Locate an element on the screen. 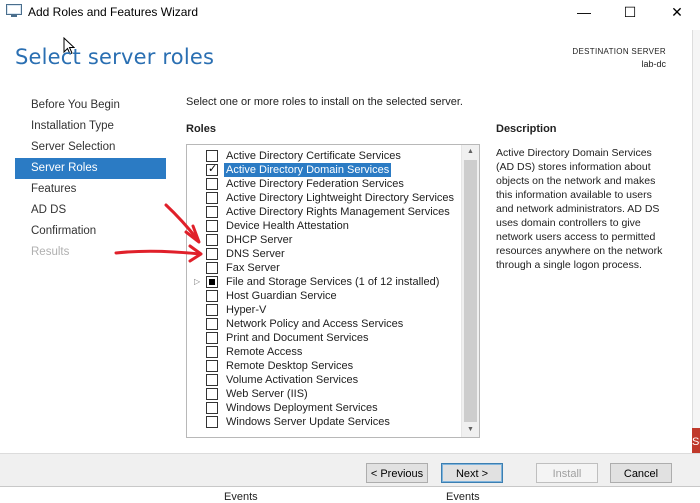  wizard-app-icon is located at coordinates (14, 10).